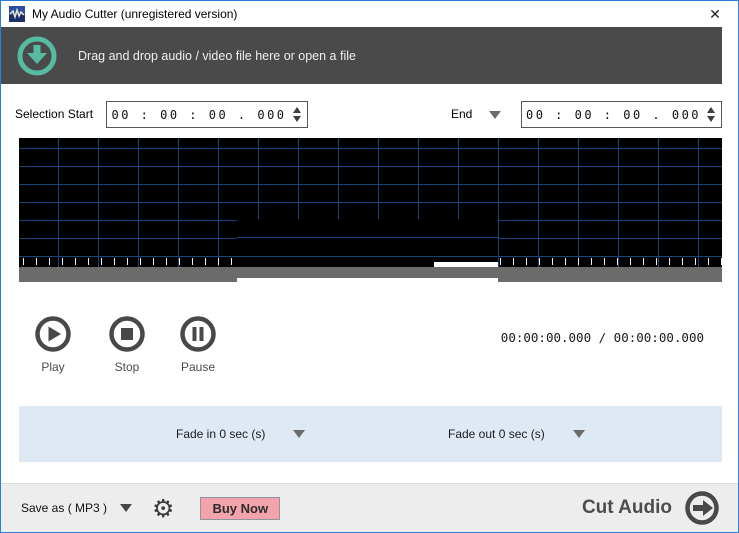  Describe the element at coordinates (198, 367) in the screenshot. I see `pause-label: Pause` at that location.